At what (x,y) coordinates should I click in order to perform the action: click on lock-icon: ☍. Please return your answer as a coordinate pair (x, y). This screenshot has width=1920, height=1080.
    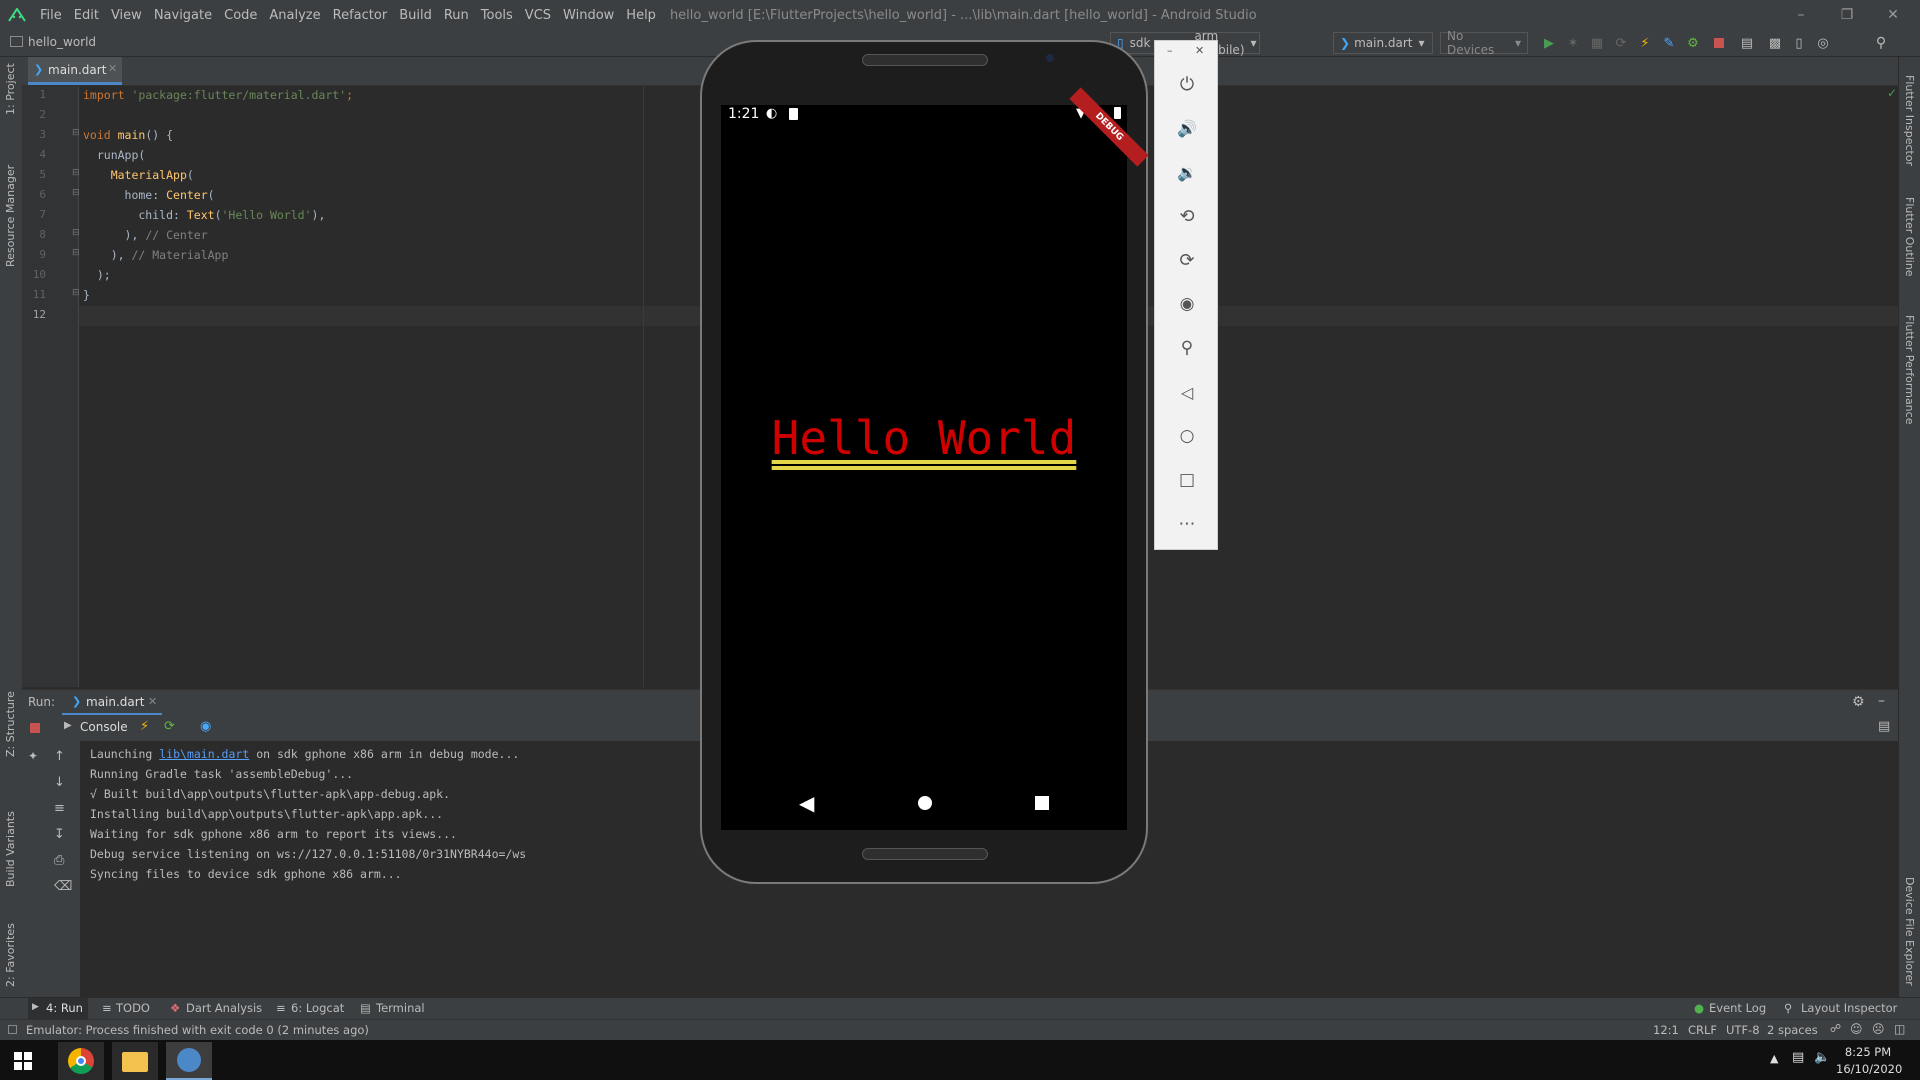
    Looking at the image, I should click on (1835, 1028).